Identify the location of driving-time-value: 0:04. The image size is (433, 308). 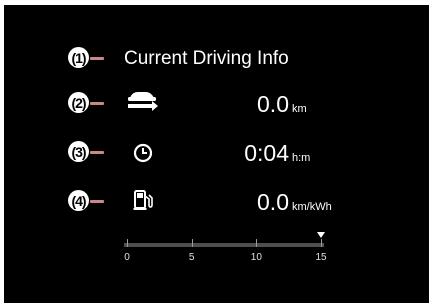
(266, 153).